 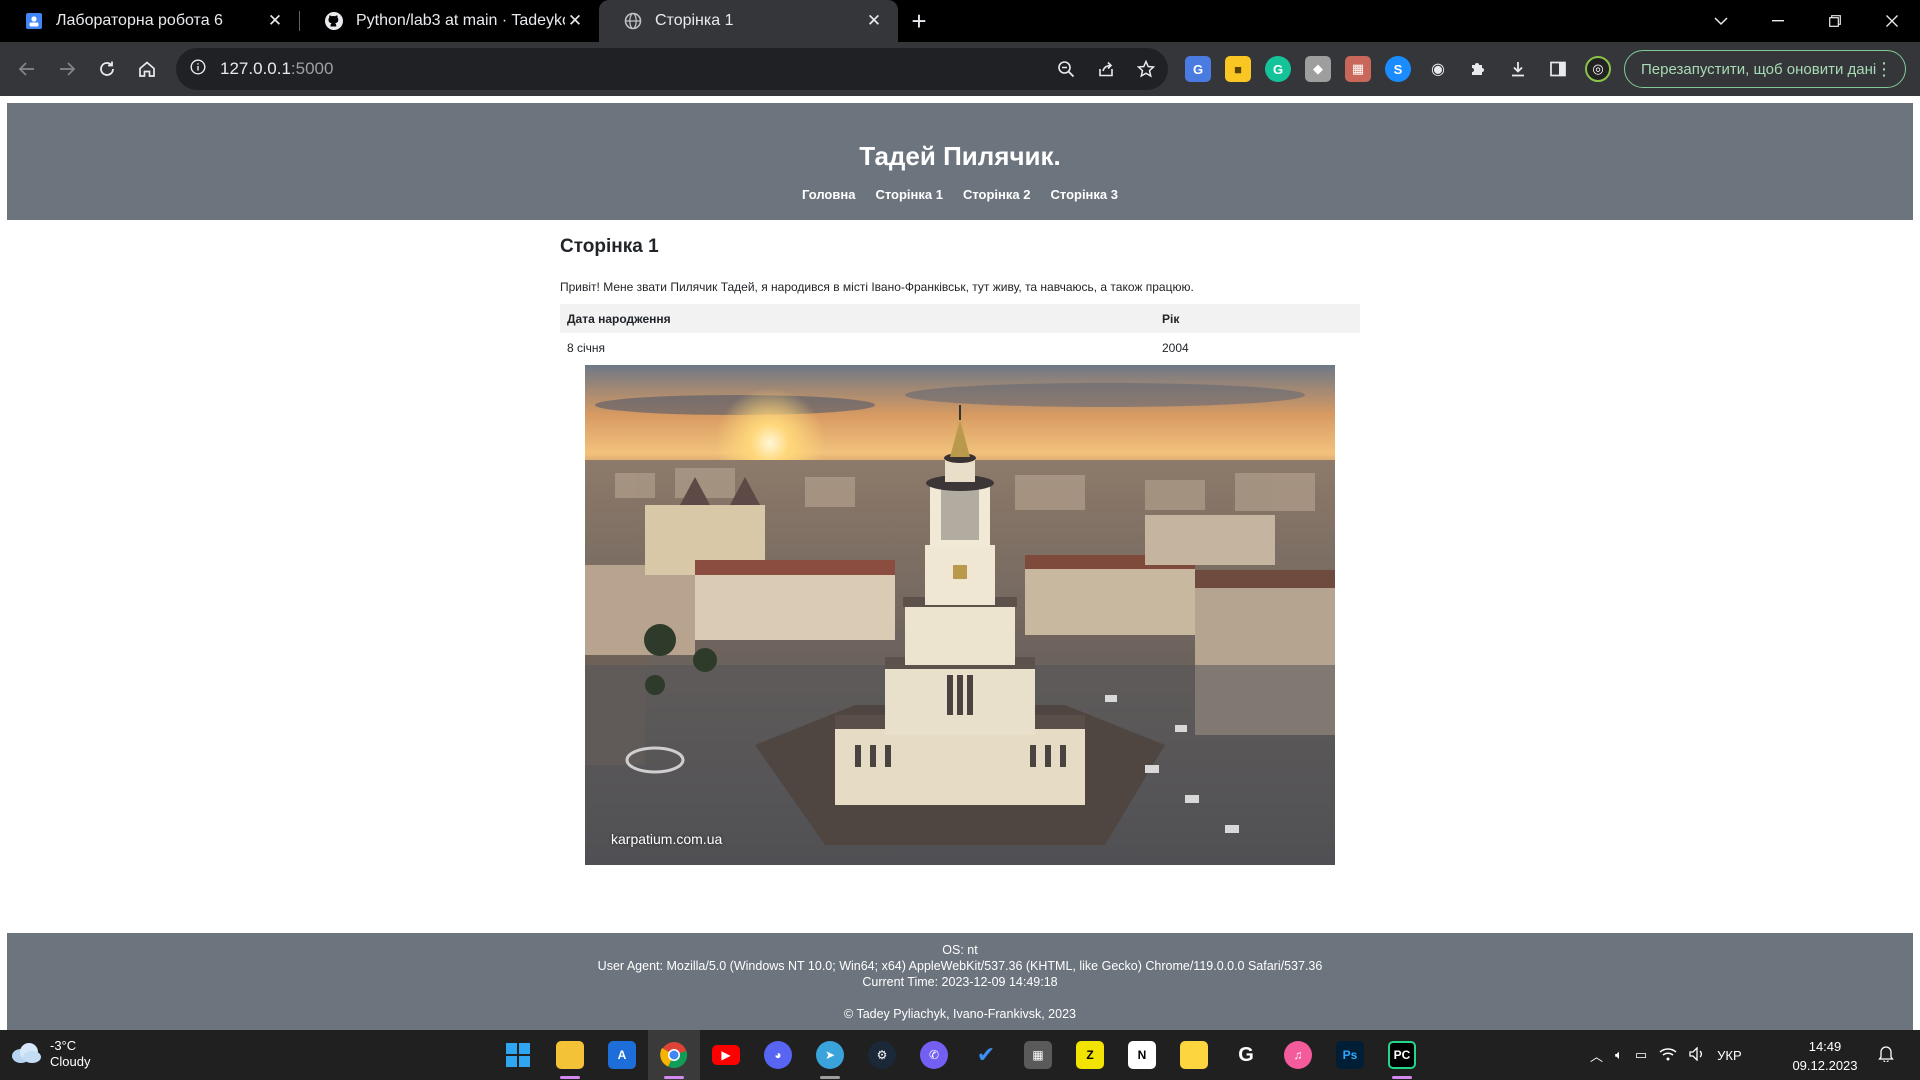 What do you see at coordinates (1518, 69) in the screenshot?
I see `download-icon` at bounding box center [1518, 69].